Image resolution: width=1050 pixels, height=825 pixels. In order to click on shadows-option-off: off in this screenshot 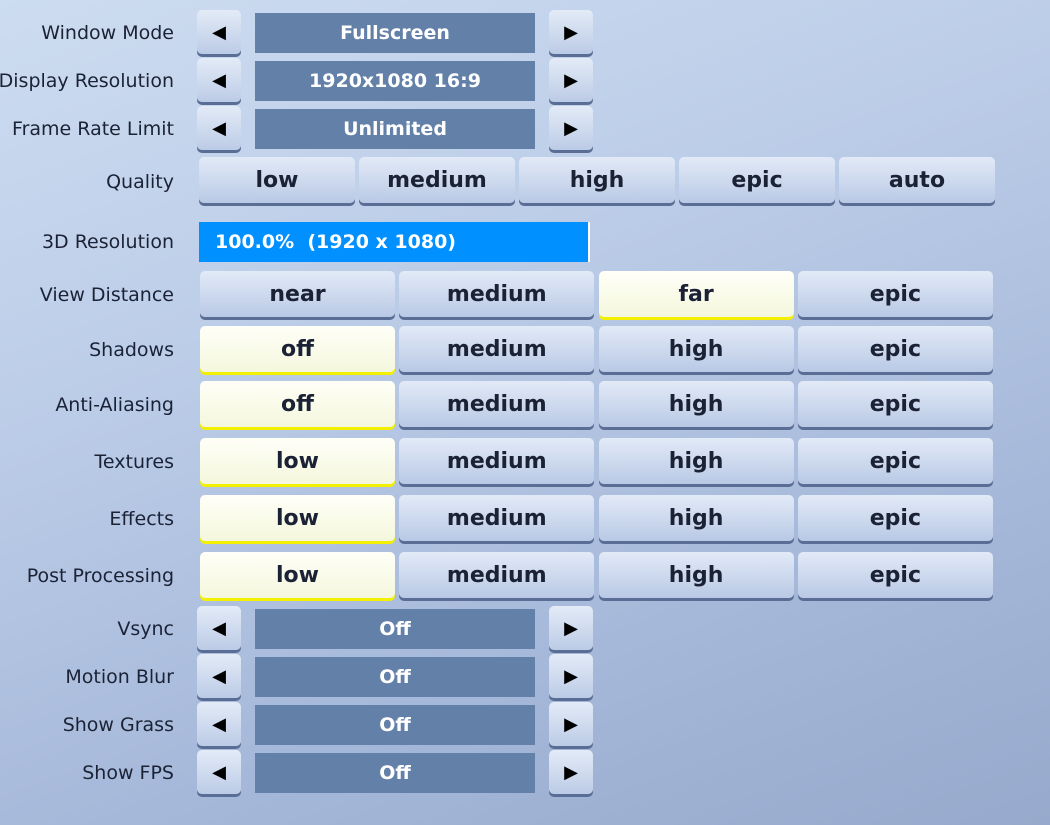, I will do `click(297, 349)`.